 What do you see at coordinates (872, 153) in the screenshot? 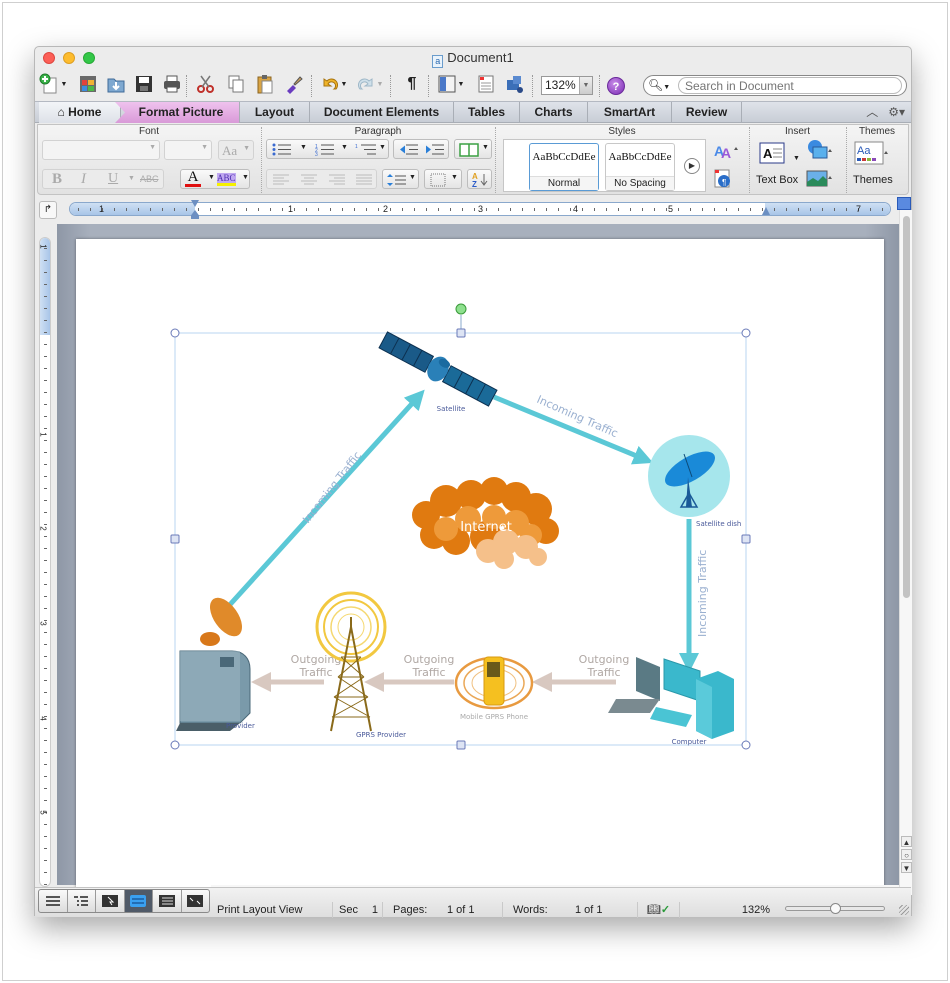
I see `themes-button: Aa` at bounding box center [872, 153].